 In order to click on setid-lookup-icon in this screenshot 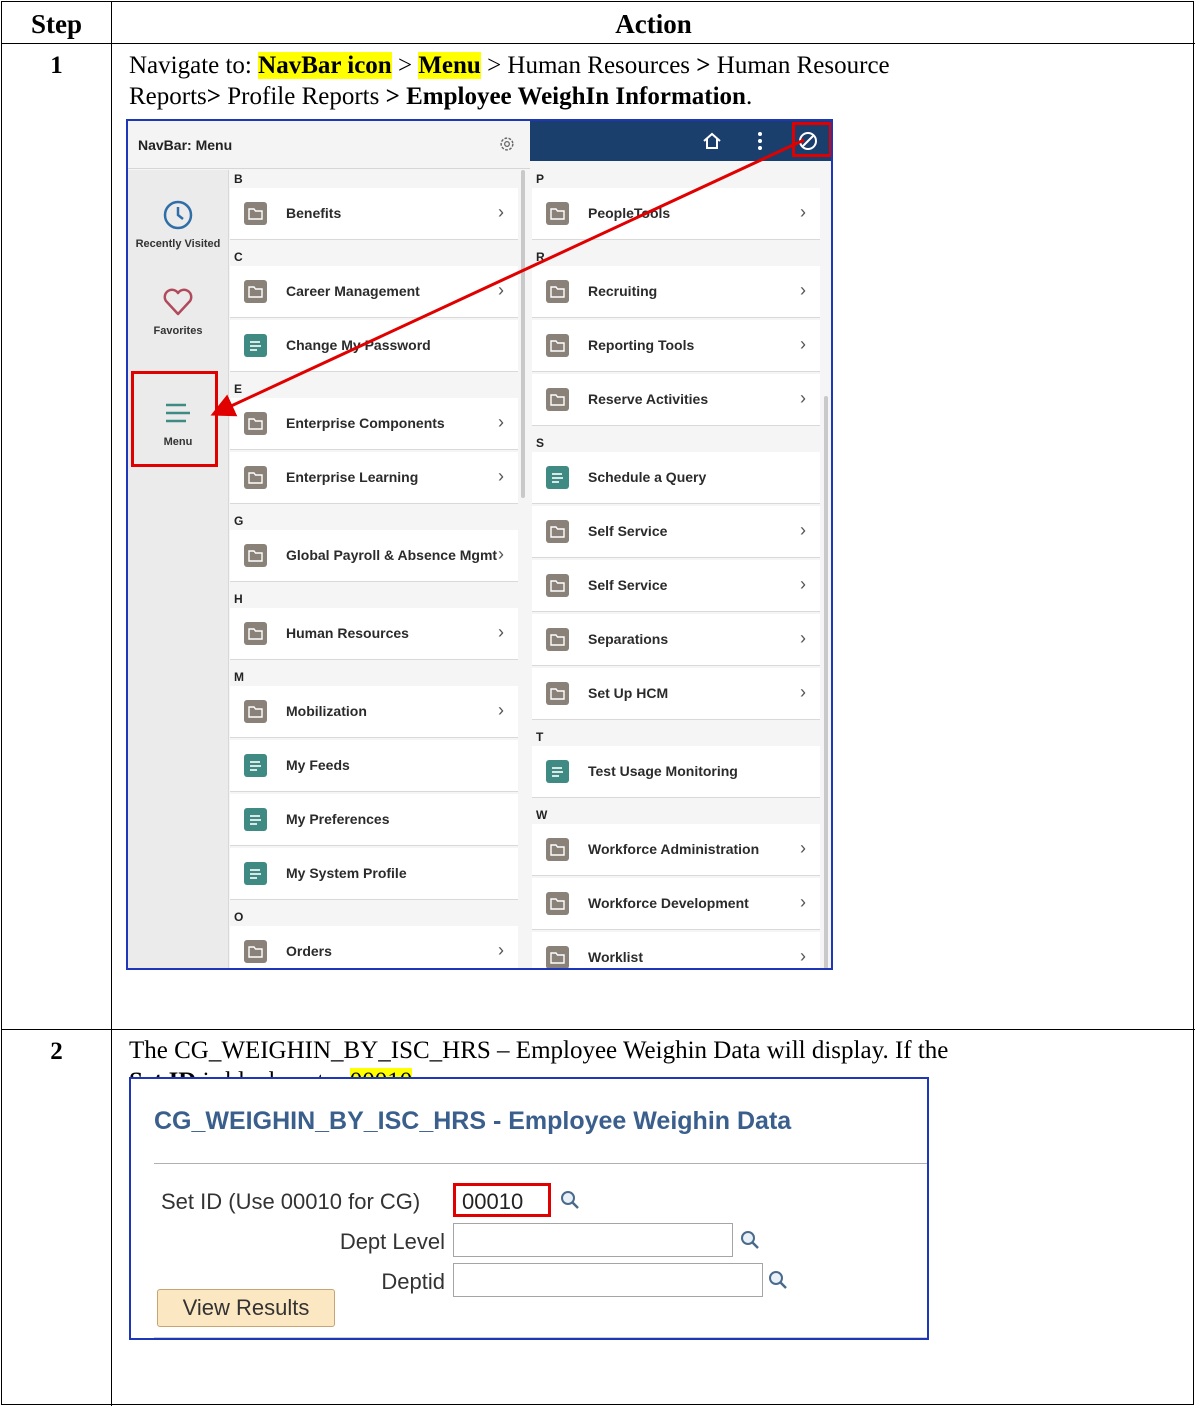, I will do `click(570, 1200)`.